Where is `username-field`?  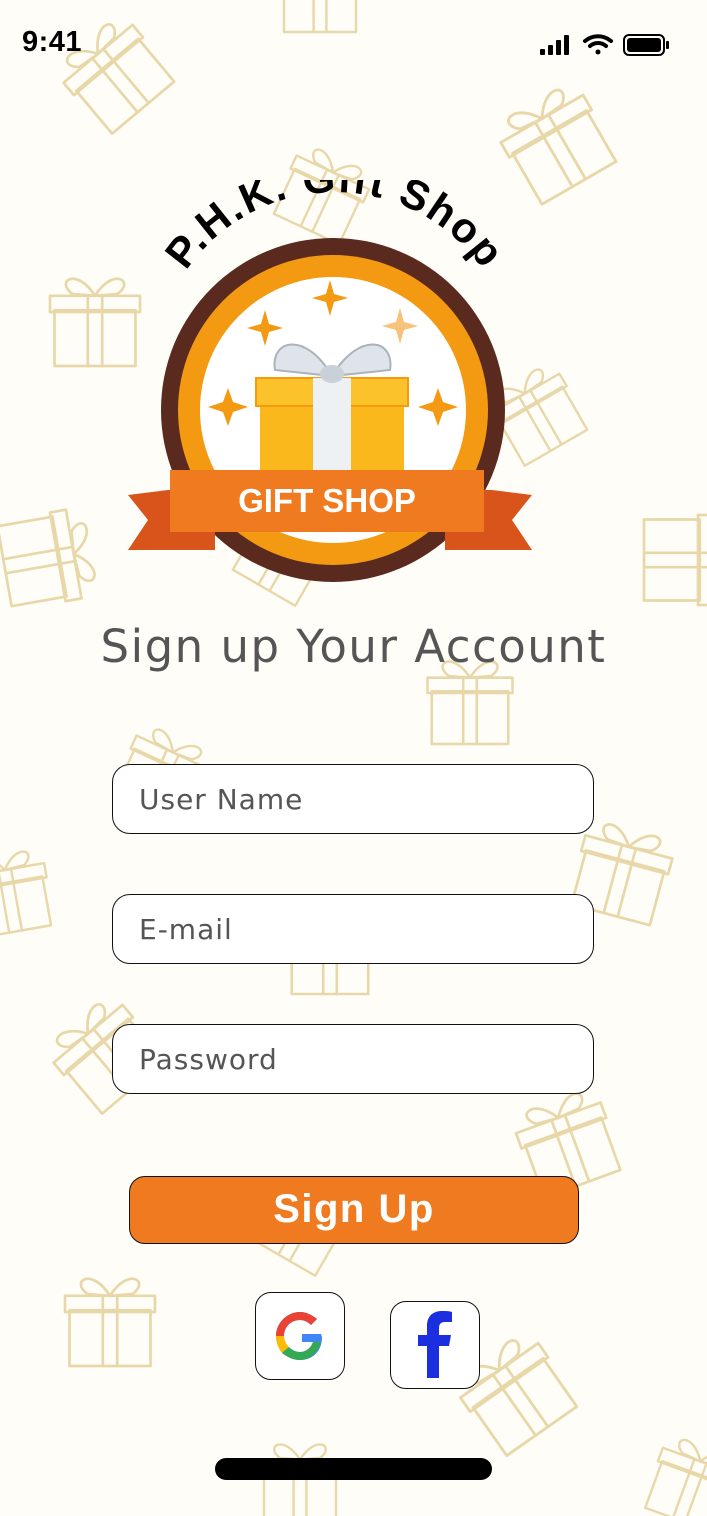 username-field is located at coordinates (353, 799).